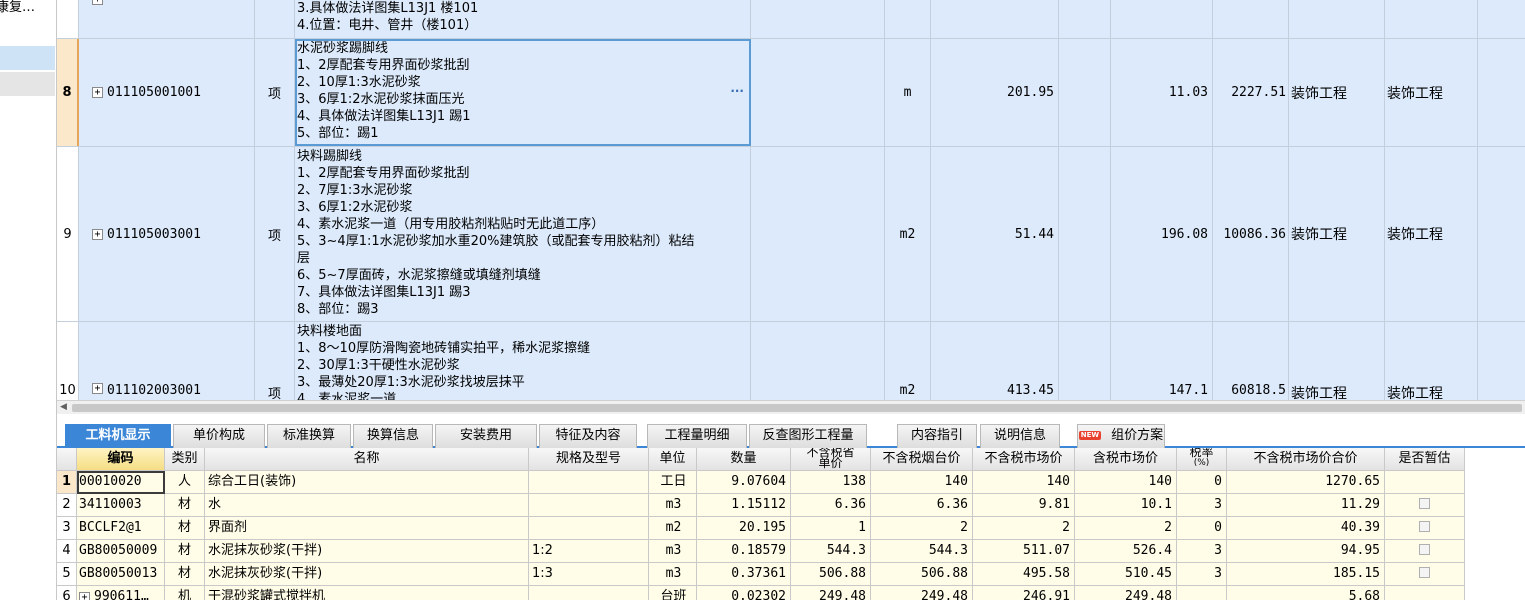 The width and height of the screenshot is (1525, 600). Describe the element at coordinates (737, 91) in the screenshot. I see `more-options-icon: ···` at that location.